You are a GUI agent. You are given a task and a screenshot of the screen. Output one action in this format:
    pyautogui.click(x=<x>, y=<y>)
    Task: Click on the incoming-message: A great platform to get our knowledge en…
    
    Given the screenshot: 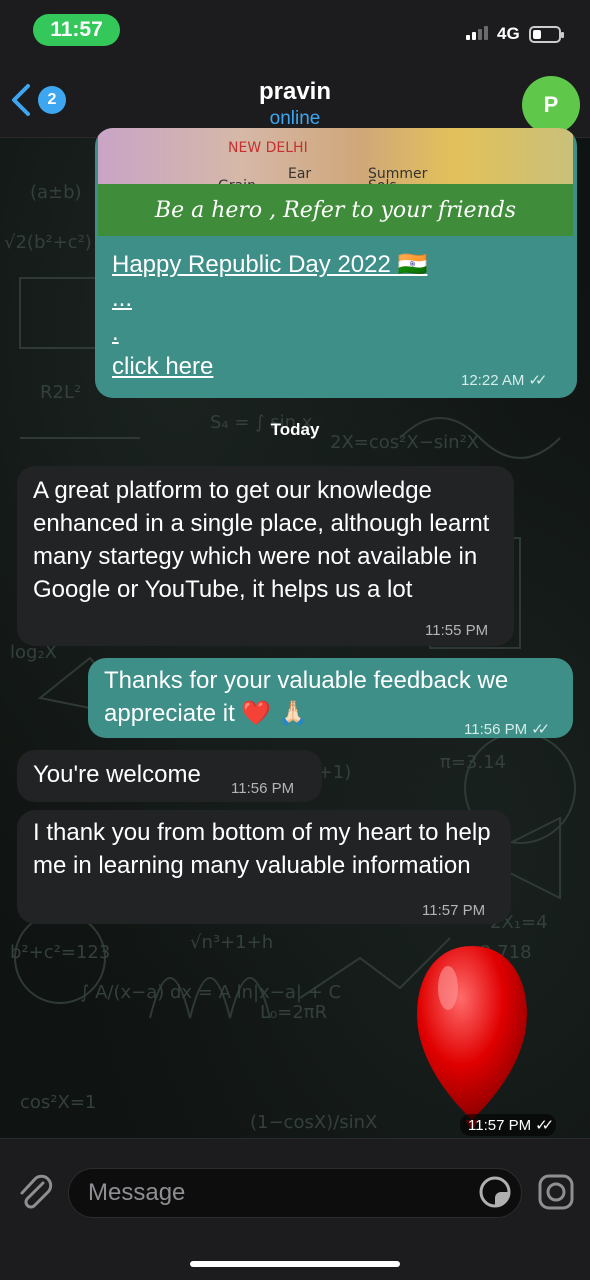 What is the action you would take?
    pyautogui.click(x=265, y=556)
    